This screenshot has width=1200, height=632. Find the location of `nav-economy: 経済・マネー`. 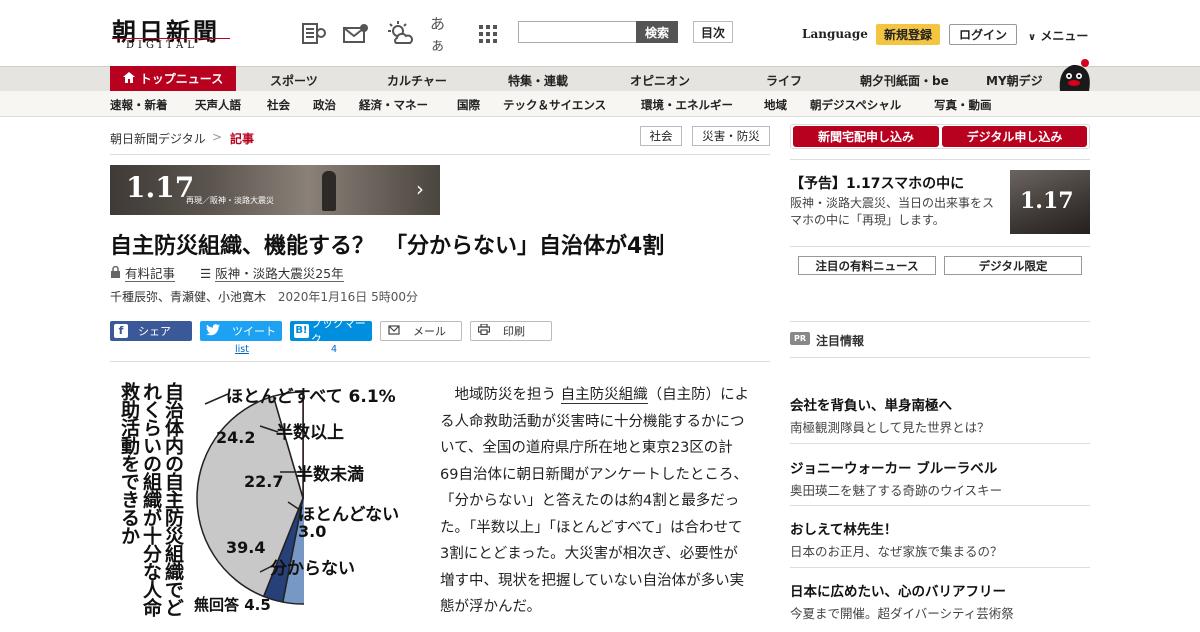

nav-economy: 経済・マネー is located at coordinates (393, 105).